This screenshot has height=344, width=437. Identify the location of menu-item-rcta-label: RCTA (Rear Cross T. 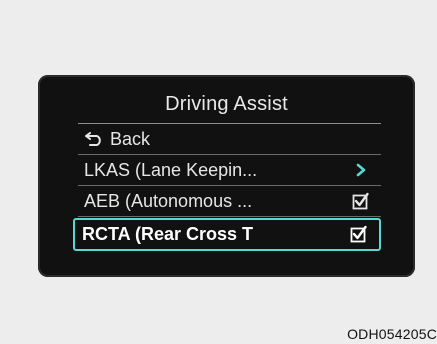
(168, 234).